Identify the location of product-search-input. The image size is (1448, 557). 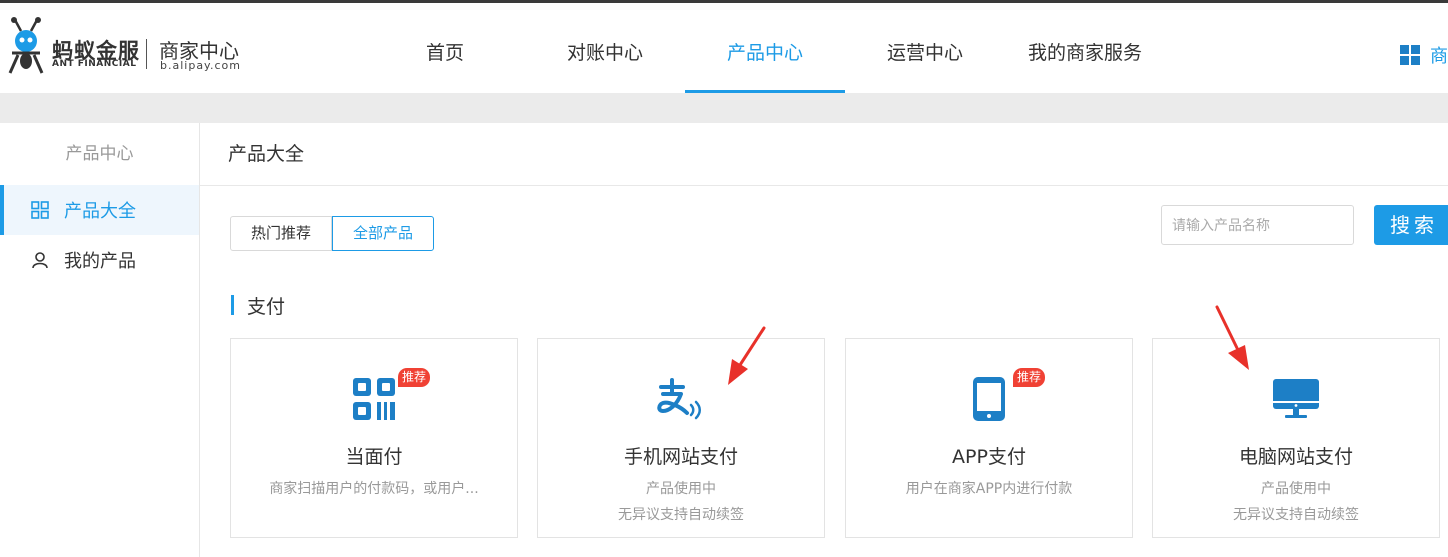
(1257, 225).